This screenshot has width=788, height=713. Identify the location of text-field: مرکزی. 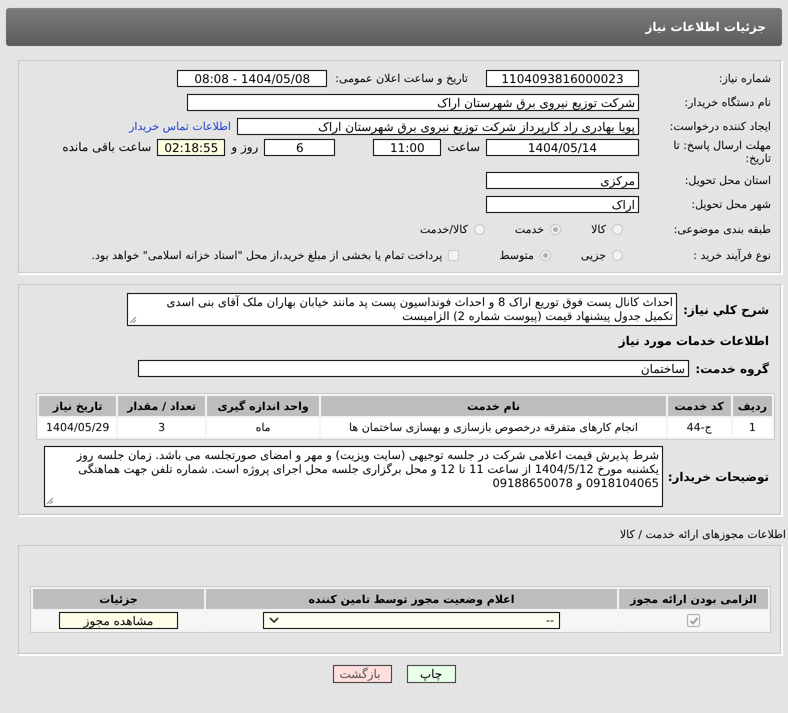
(562, 180).